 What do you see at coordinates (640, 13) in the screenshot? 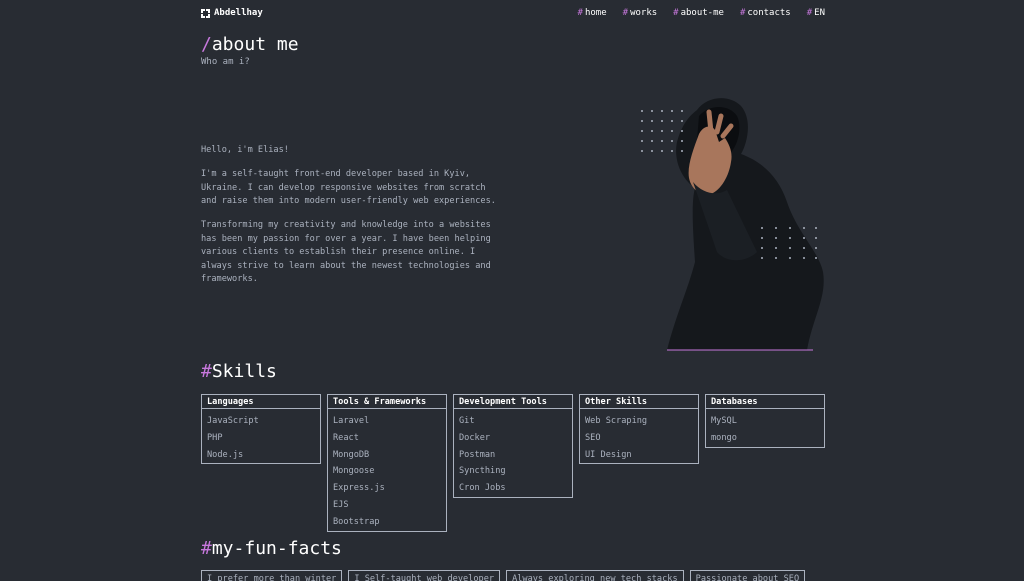
I see `nav-works: # works` at bounding box center [640, 13].